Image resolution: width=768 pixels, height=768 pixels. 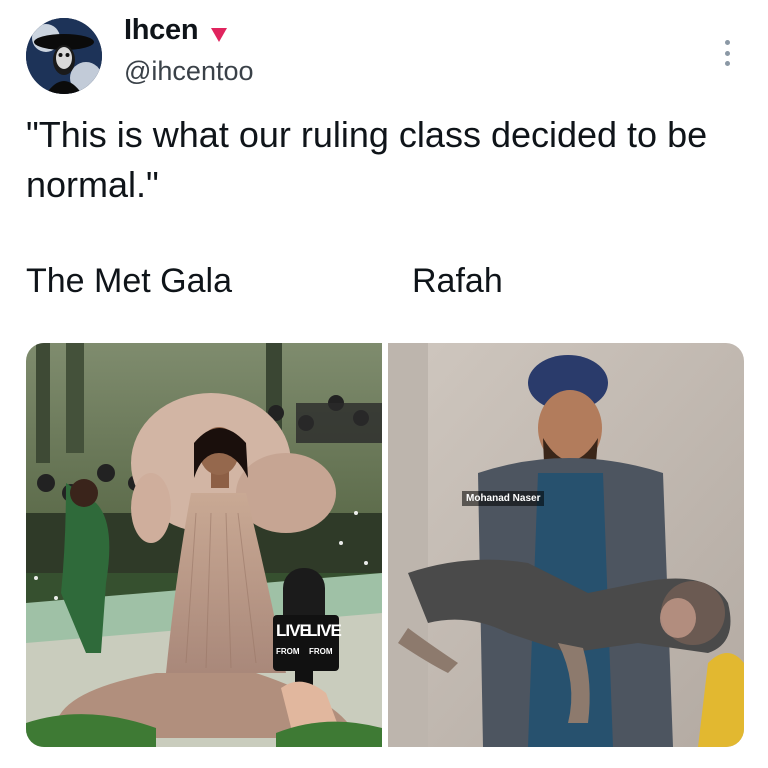 I want to click on red-triangle-icon, so click(x=219, y=31).